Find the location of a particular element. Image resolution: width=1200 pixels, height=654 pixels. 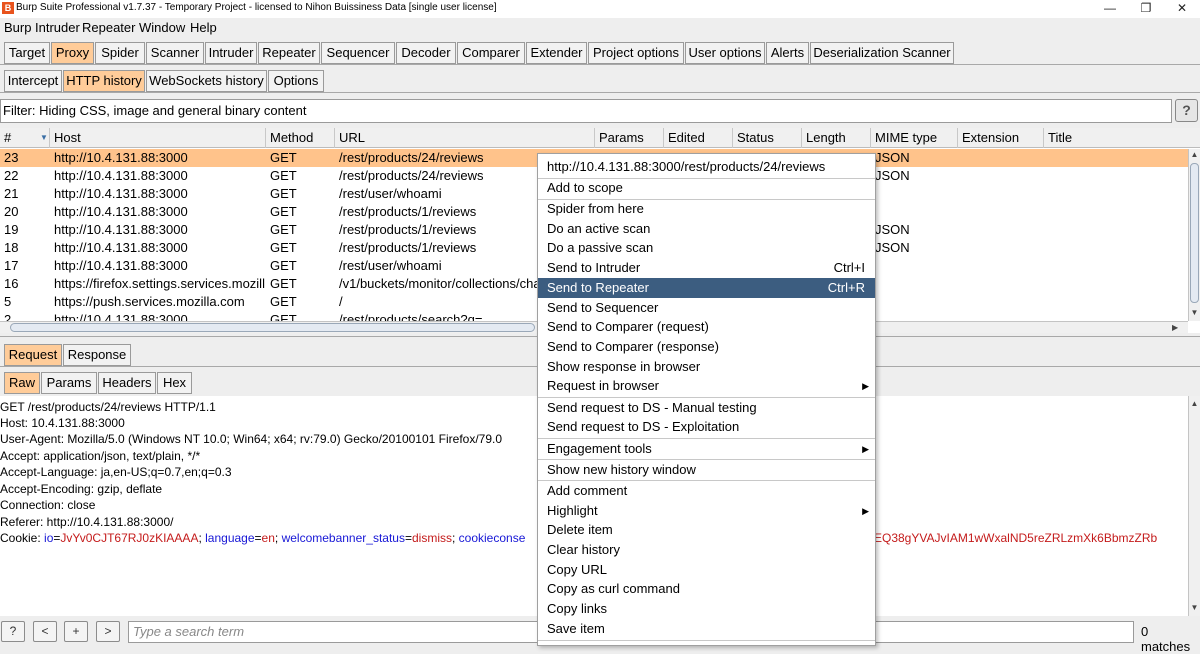

divider is located at coordinates (600, 64).